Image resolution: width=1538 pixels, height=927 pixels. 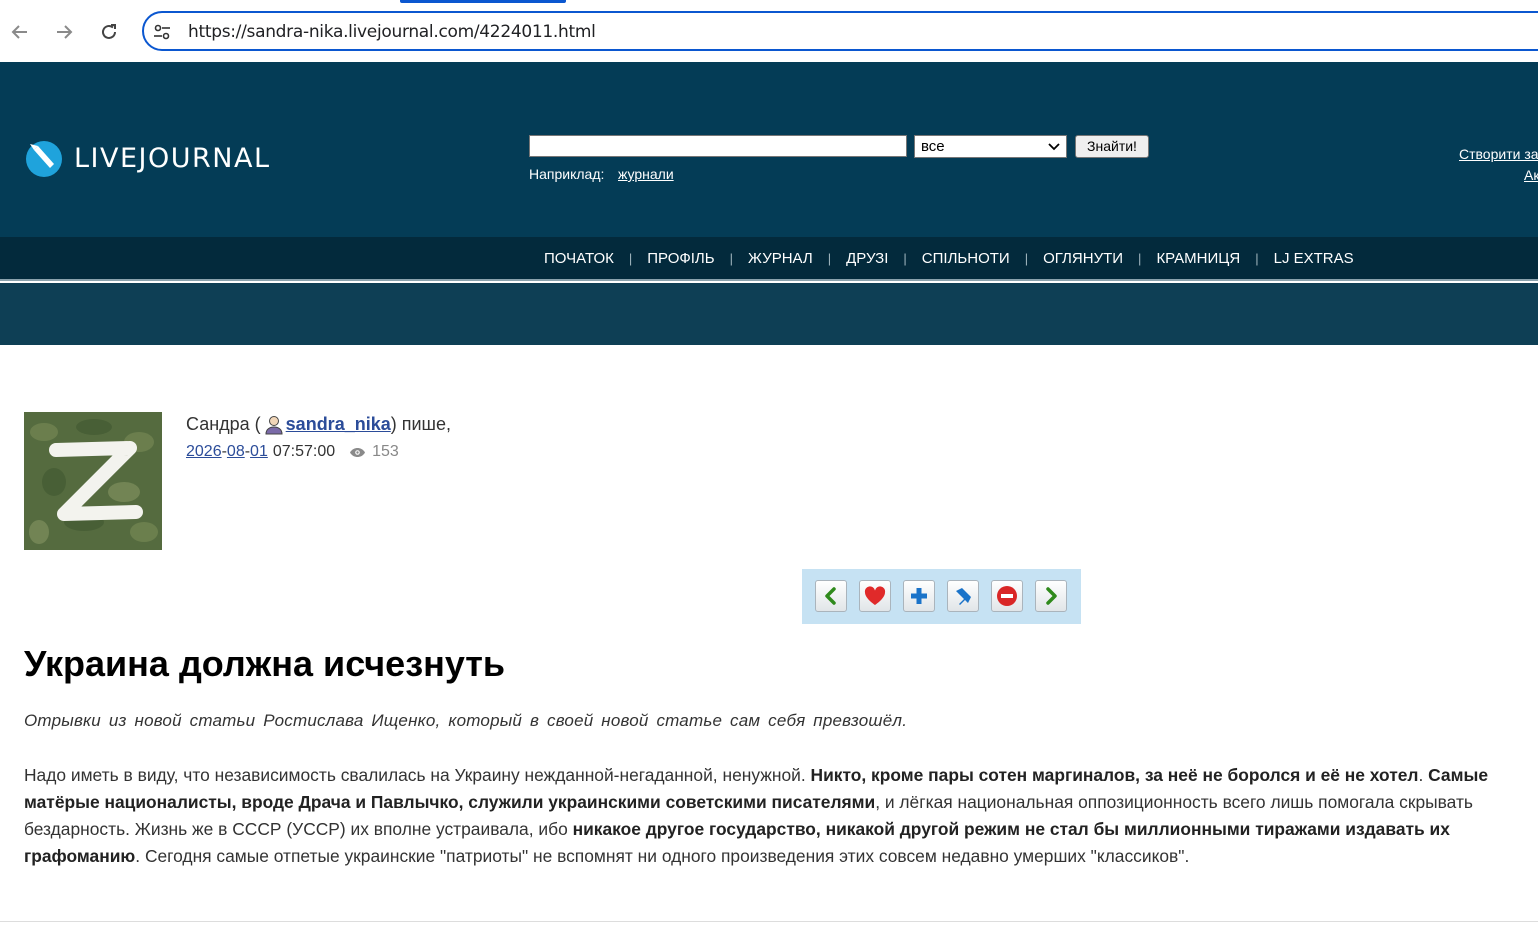 I want to click on nav-item: ЖУРНАЛ, so click(x=780, y=258).